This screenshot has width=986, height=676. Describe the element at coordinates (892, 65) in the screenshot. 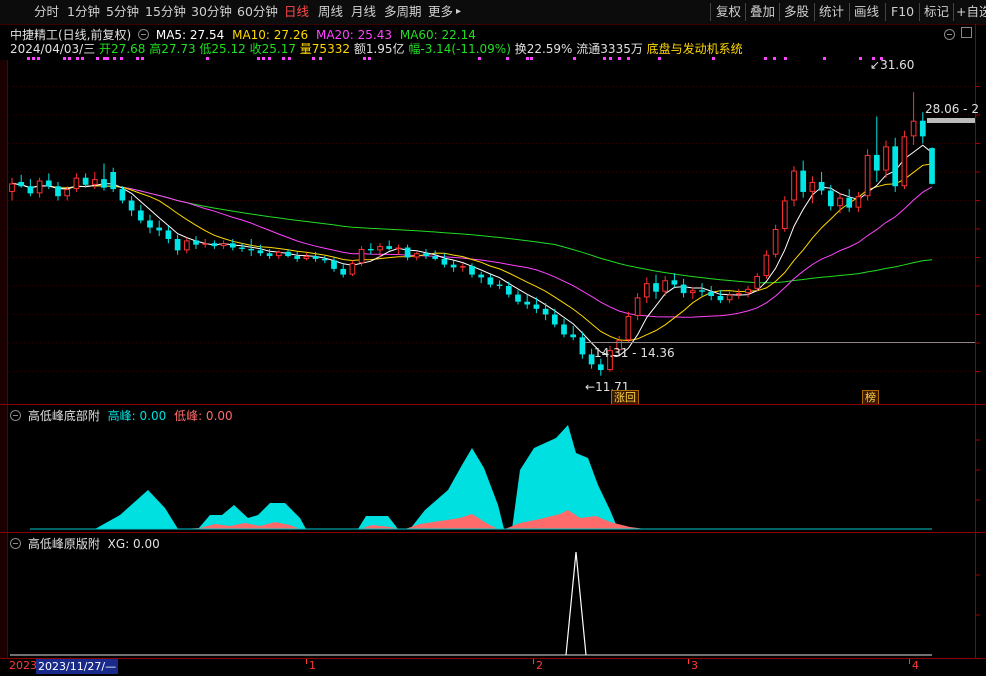

I see `high-price-label: ↙31.60` at that location.